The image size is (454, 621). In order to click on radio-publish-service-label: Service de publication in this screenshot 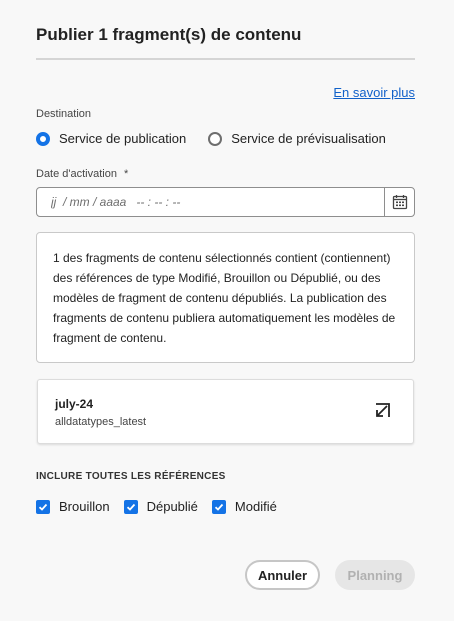, I will do `click(123, 138)`.